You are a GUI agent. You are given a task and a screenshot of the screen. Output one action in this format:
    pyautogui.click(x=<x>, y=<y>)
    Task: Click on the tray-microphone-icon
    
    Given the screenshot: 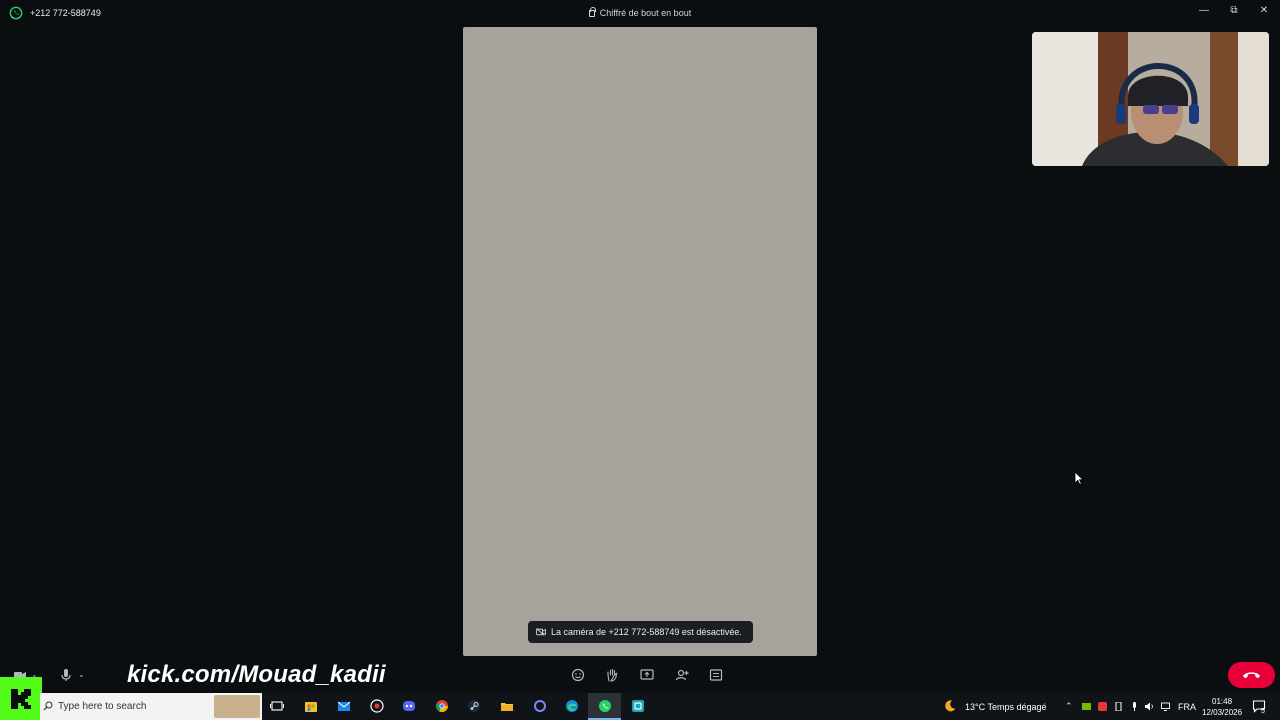 What is the action you would take?
    pyautogui.click(x=1134, y=706)
    